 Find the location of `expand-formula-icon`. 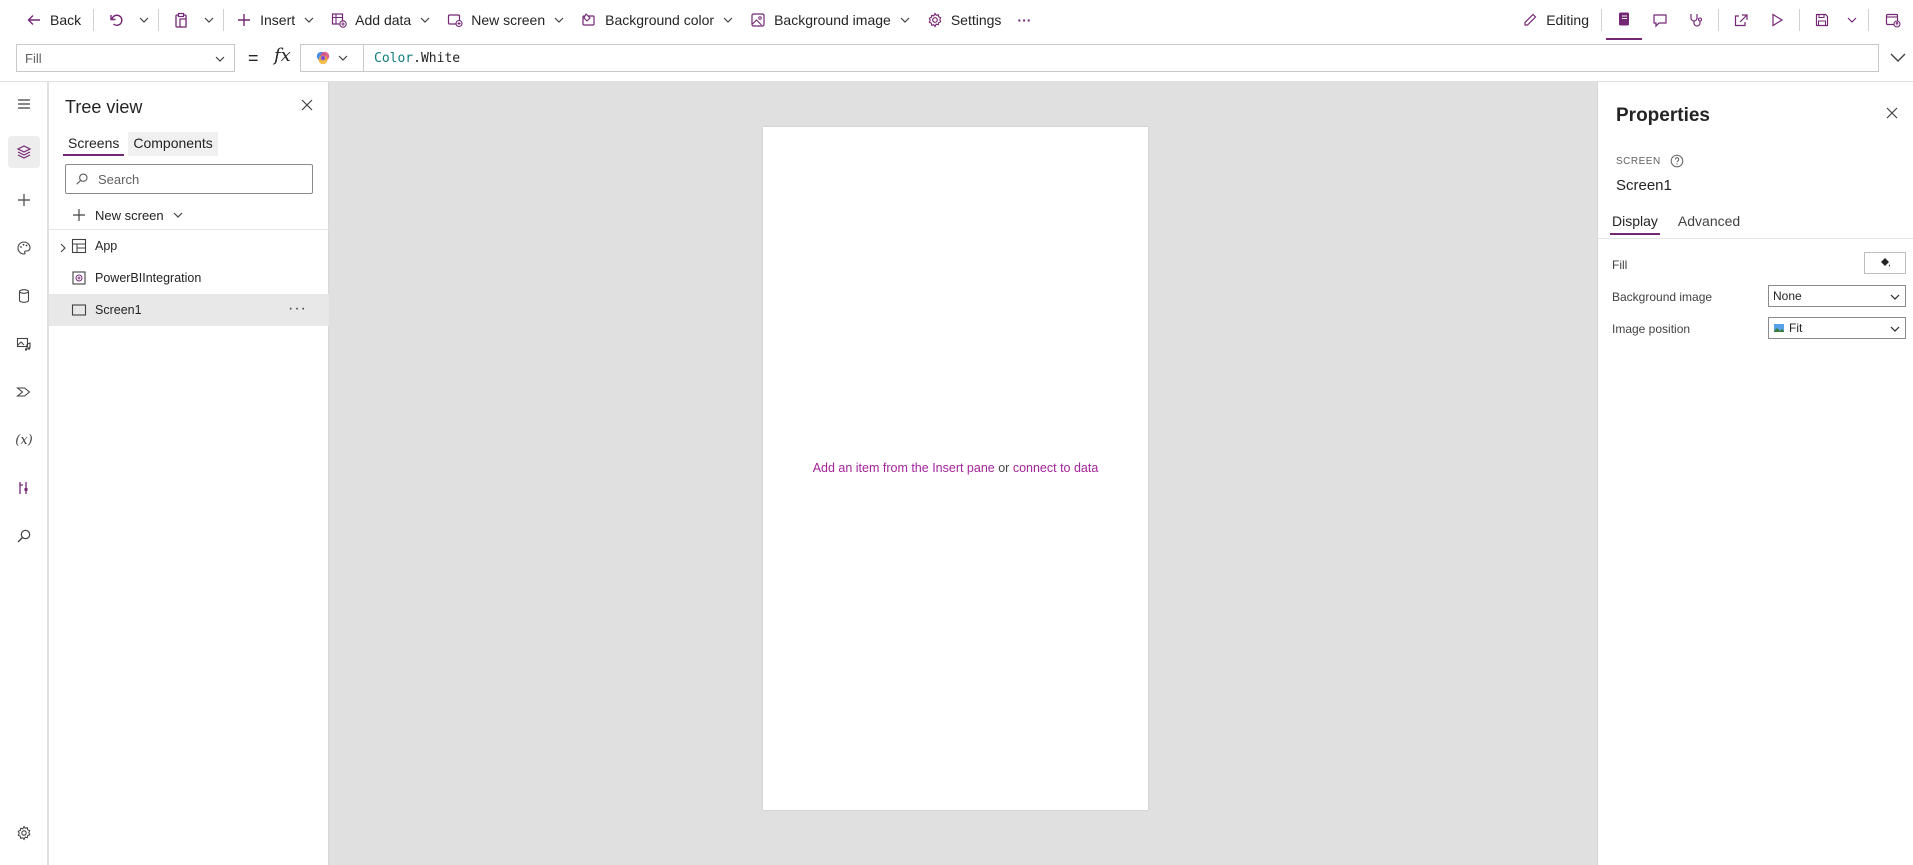

expand-formula-icon is located at coordinates (1898, 57).